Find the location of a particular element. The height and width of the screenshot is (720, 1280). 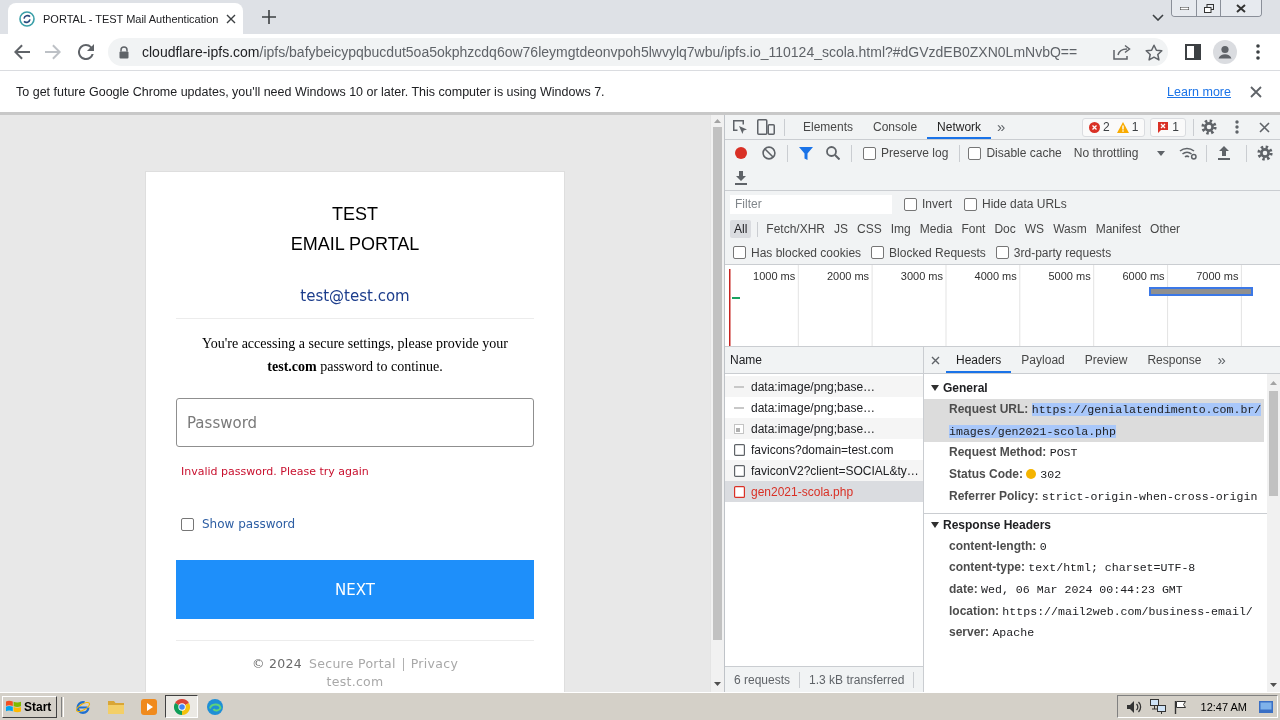

detail-tab: Response is located at coordinates (1174, 360).